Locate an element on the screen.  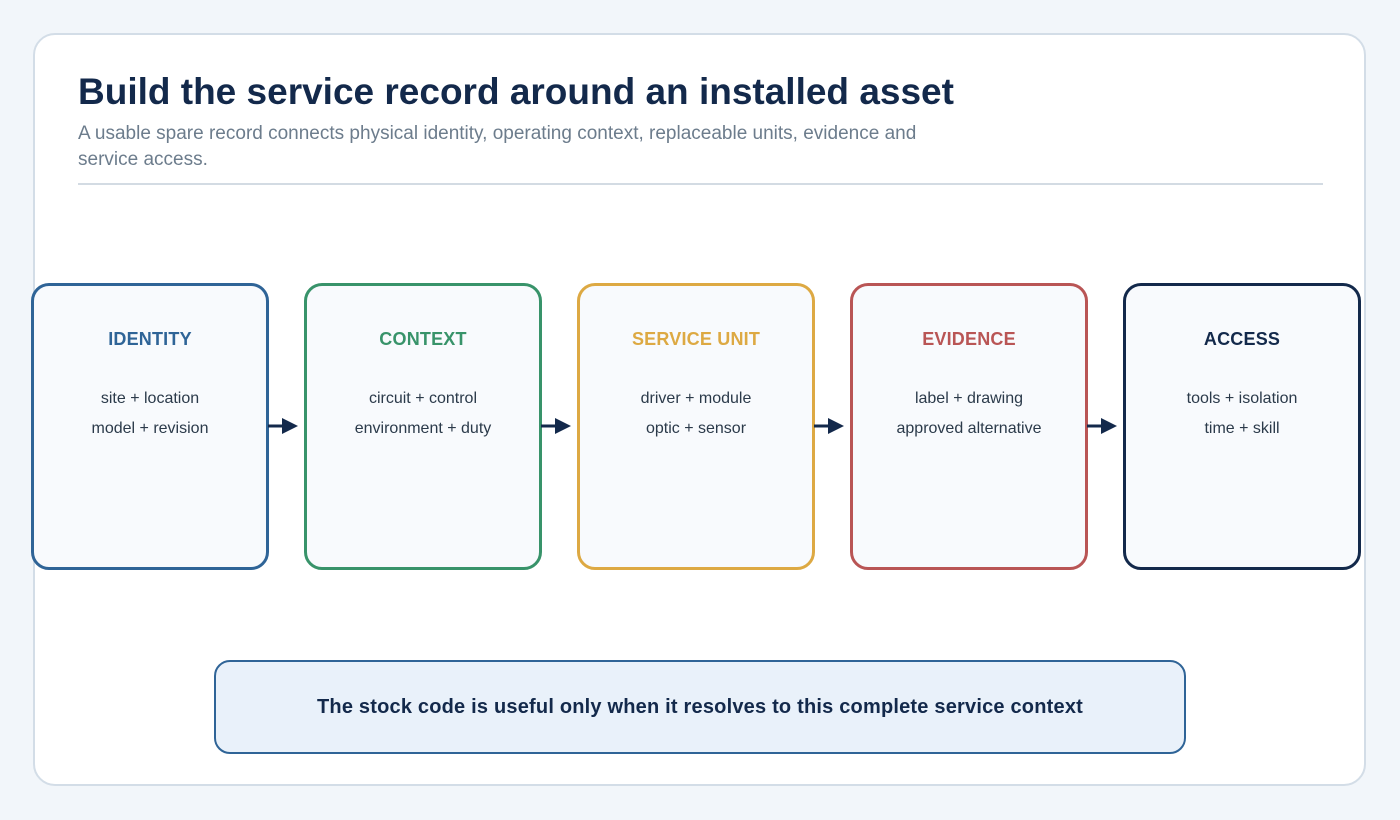
stage-identity-line-2: model + revision is located at coordinates (150, 428).